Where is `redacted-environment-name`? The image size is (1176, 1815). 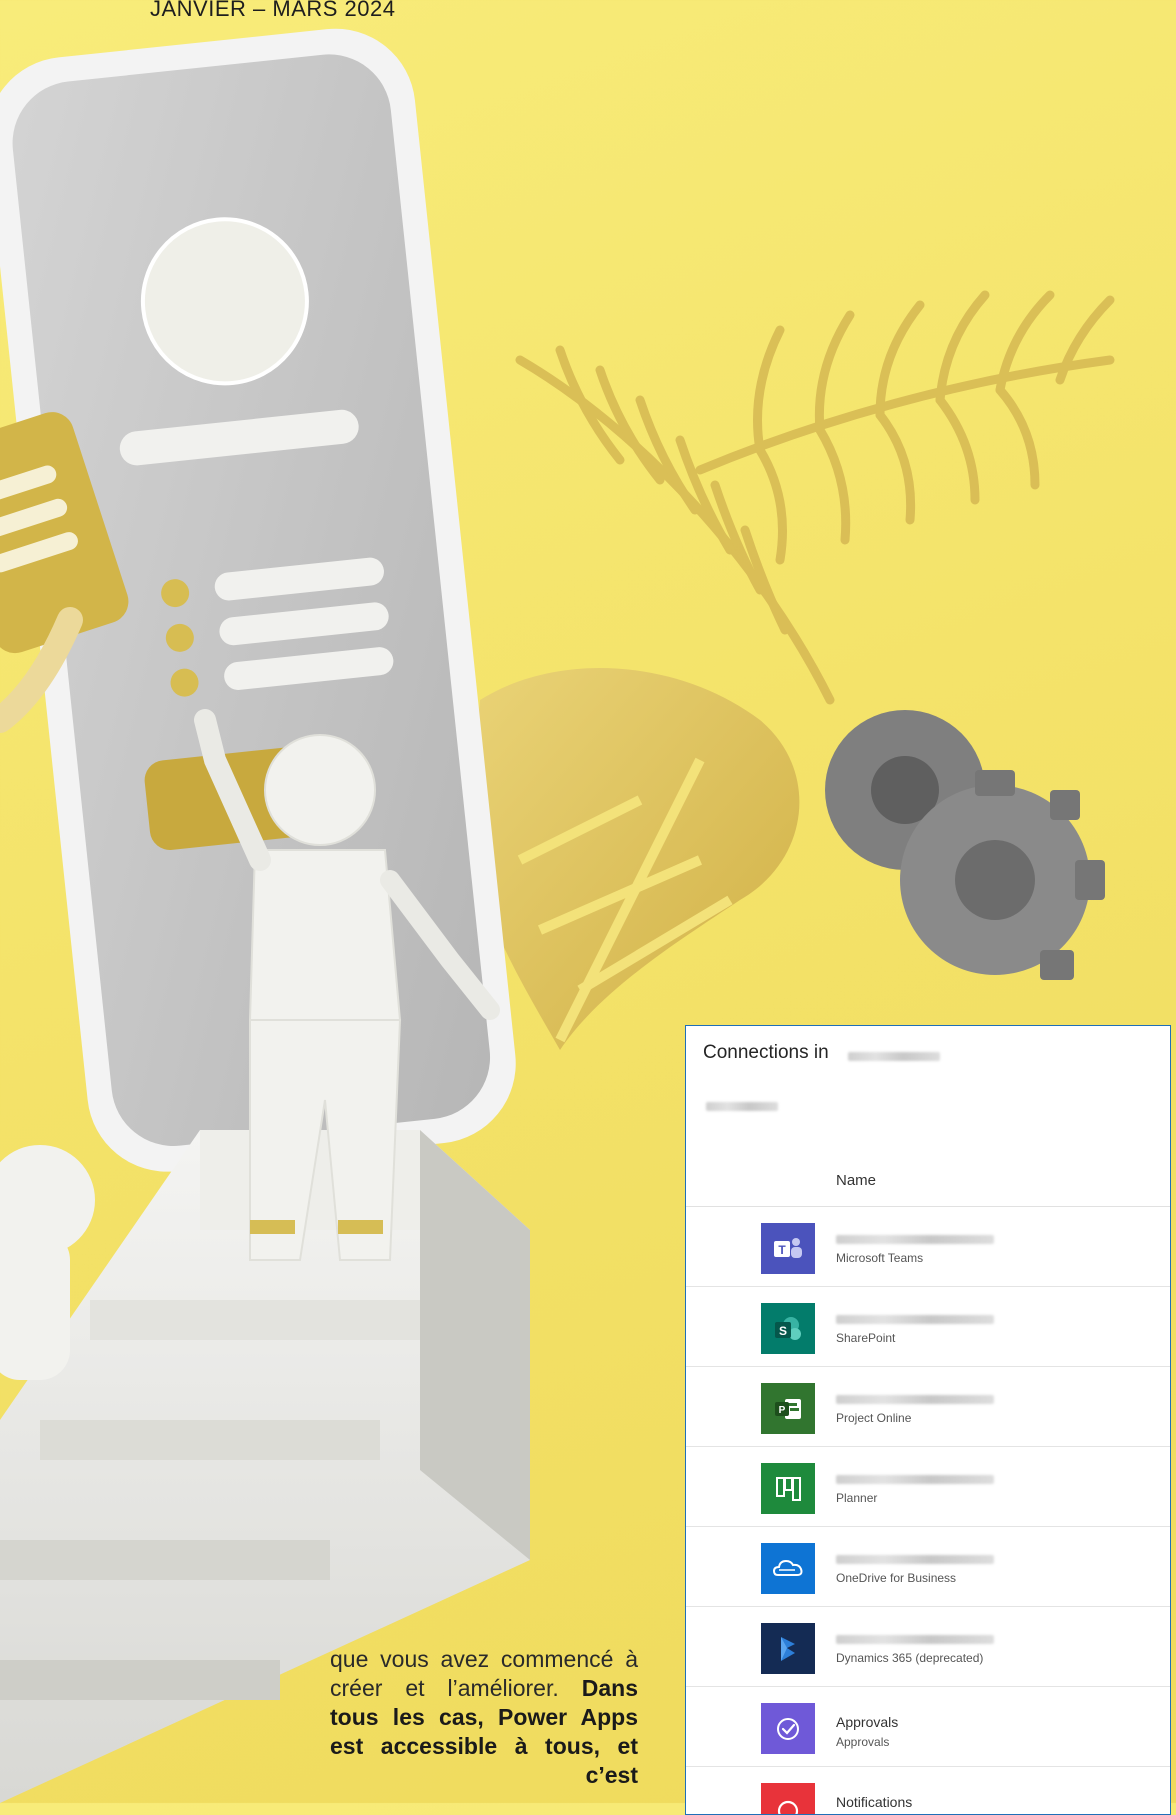
redacted-environment-name is located at coordinates (894, 1056).